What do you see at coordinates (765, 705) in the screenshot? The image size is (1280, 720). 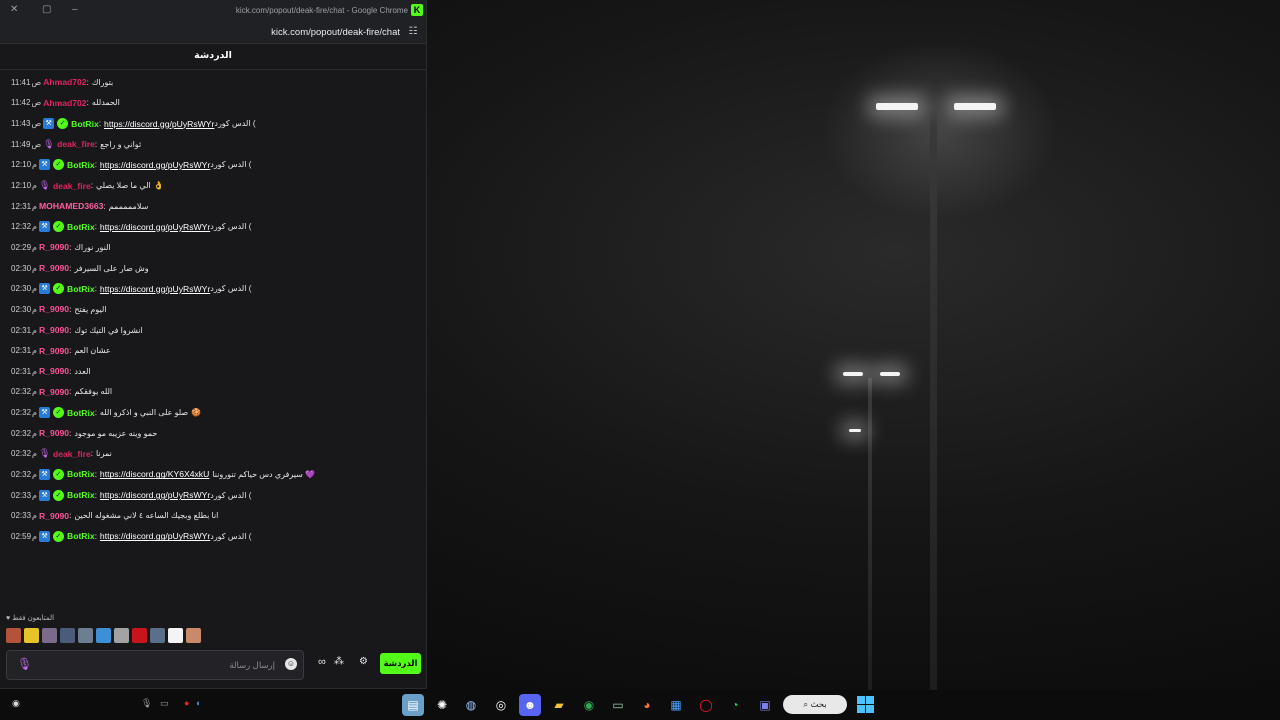 I see `teams-icon: ▣` at bounding box center [765, 705].